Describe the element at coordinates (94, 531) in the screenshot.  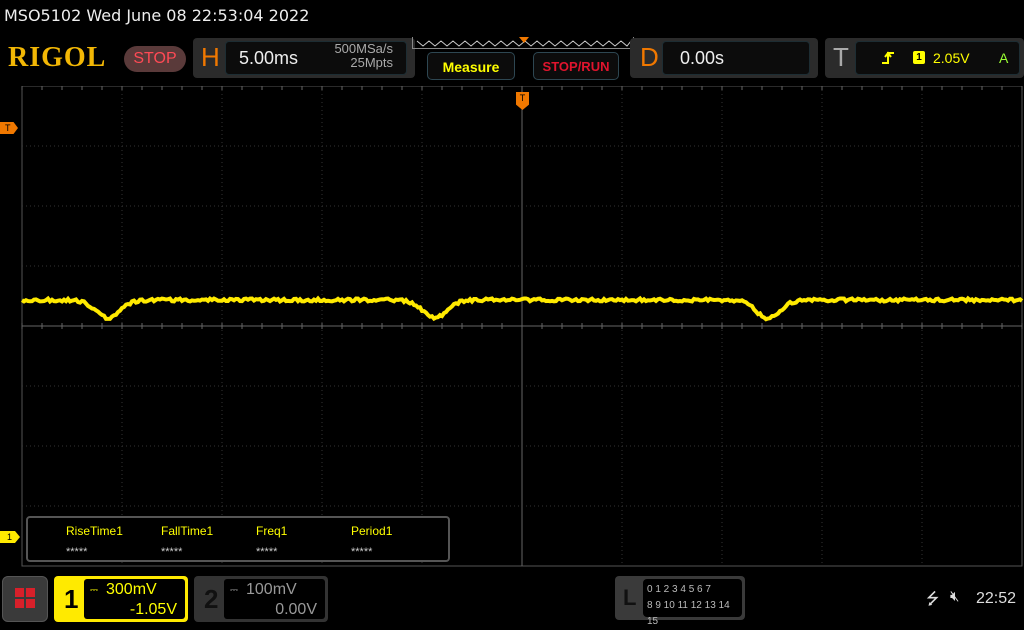
I see `measurement-label: RiseTime1` at that location.